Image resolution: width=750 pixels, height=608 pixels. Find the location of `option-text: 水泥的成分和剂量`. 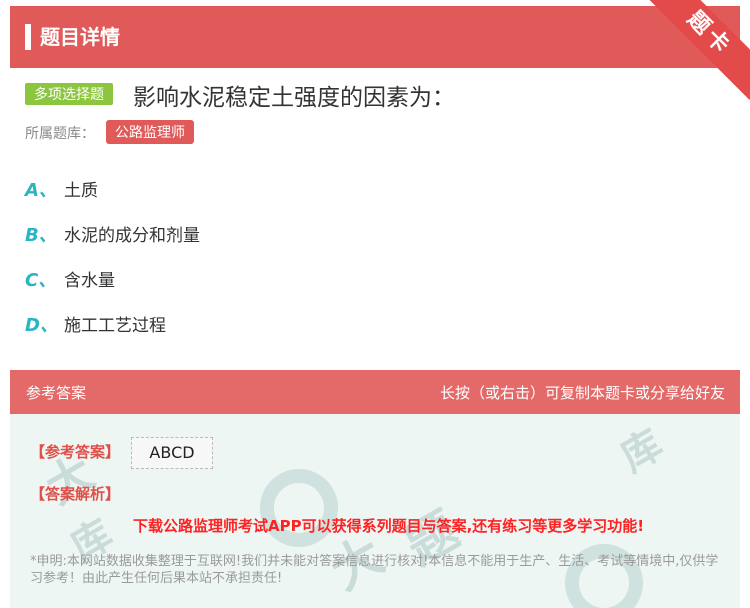

option-text: 水泥的成分和剂量 is located at coordinates (132, 236).